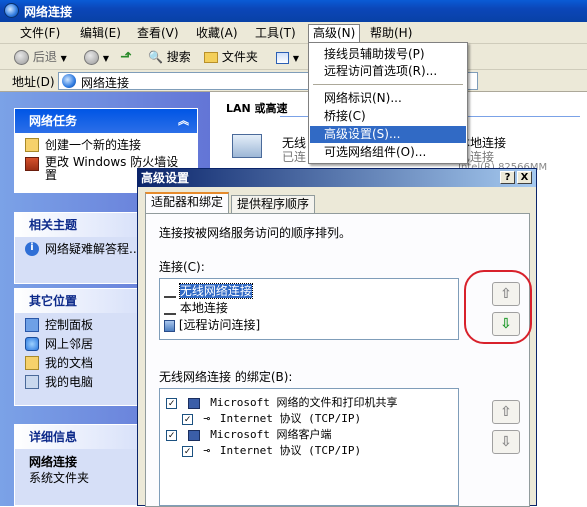 The width and height of the screenshot is (587, 507). I want to click on firewall-icon, so click(32, 164).